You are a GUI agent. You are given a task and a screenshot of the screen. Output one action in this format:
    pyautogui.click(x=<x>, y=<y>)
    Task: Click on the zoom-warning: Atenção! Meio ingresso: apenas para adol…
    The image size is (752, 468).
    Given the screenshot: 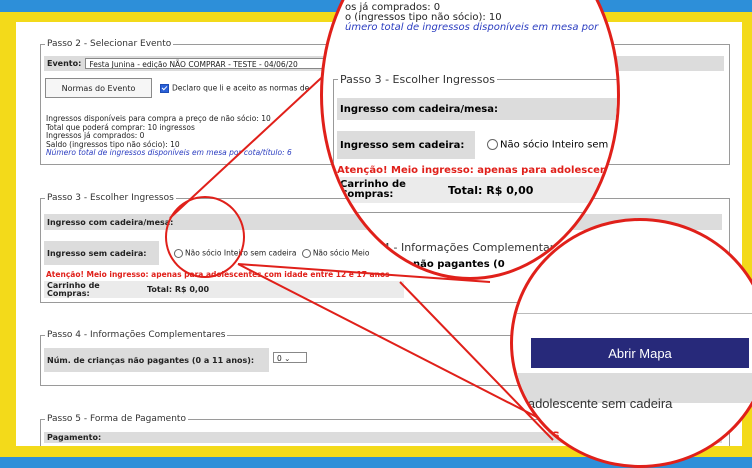 What is the action you would take?
    pyautogui.click(x=478, y=170)
    